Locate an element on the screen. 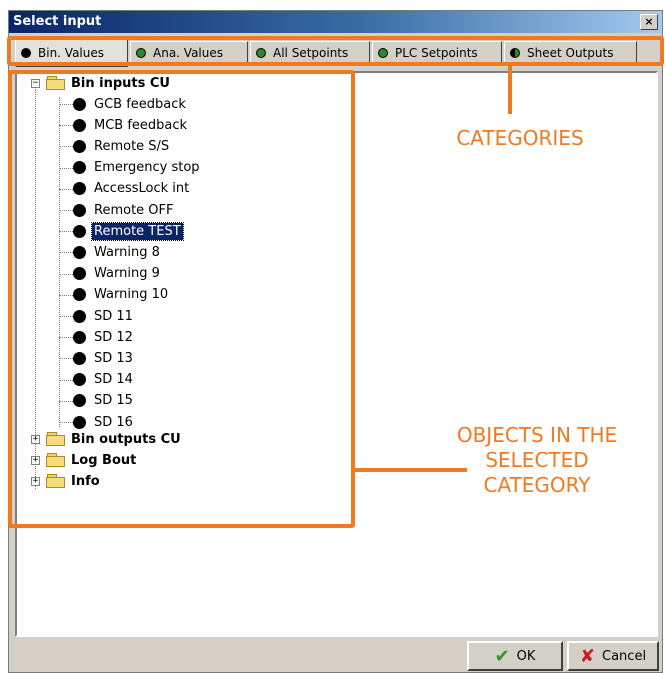 This screenshot has height=673, width=665. cross-icon: ✘ is located at coordinates (587, 656).